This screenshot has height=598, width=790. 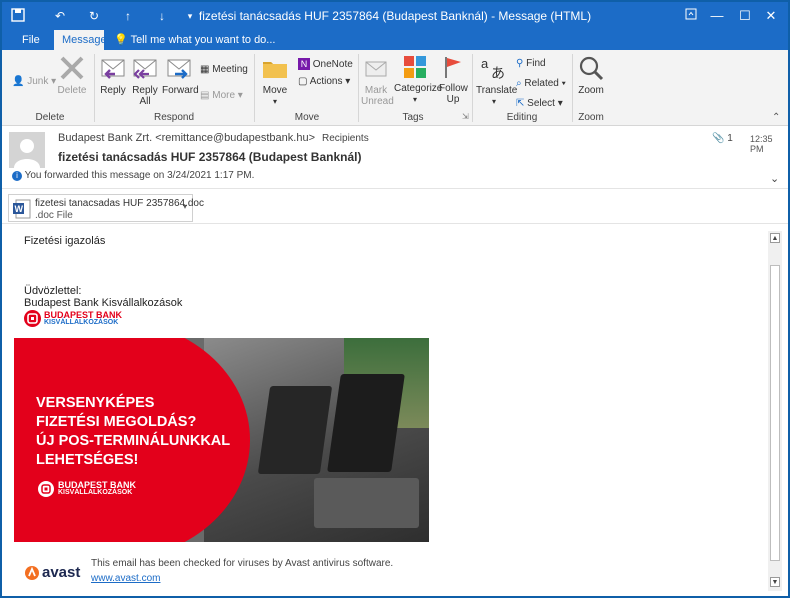 What do you see at coordinates (98, 490) in the screenshot?
I see `banner-logo: BUDAPEST BANK KISVÁLLALKOZÁSOK` at bounding box center [98, 490].